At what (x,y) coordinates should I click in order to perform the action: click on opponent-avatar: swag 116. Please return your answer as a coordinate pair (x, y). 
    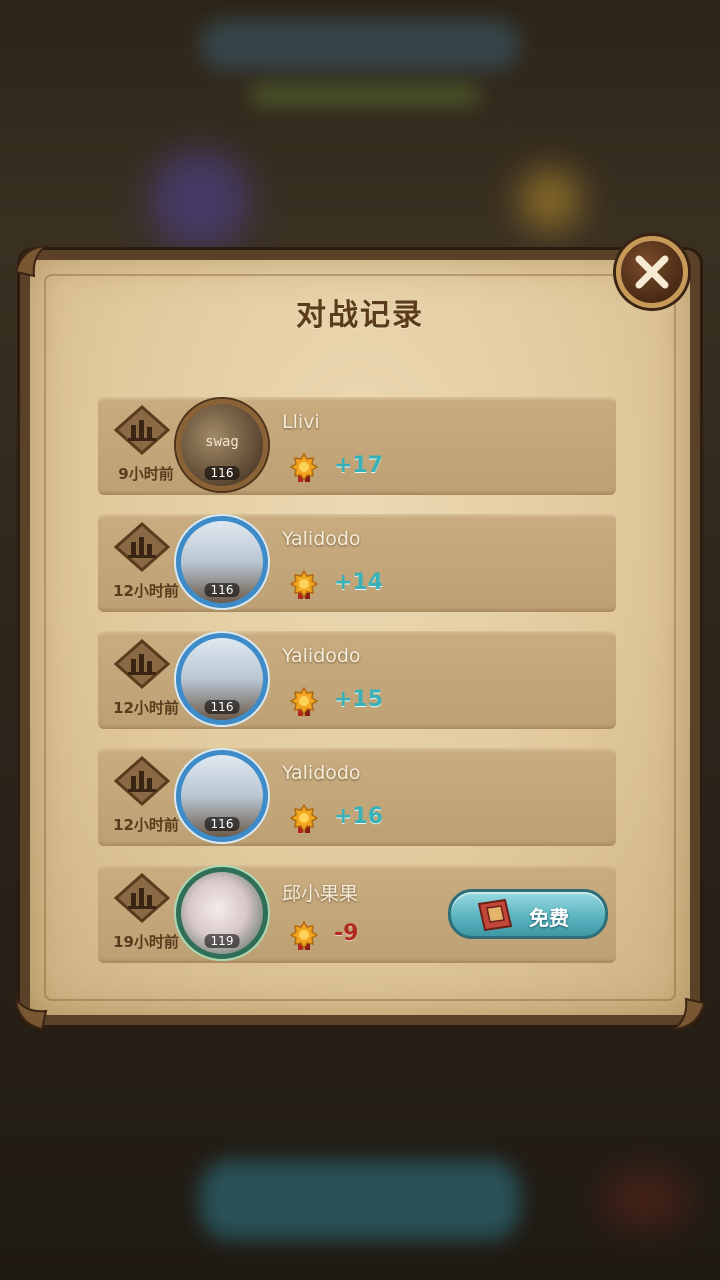
    Looking at the image, I should click on (222, 445).